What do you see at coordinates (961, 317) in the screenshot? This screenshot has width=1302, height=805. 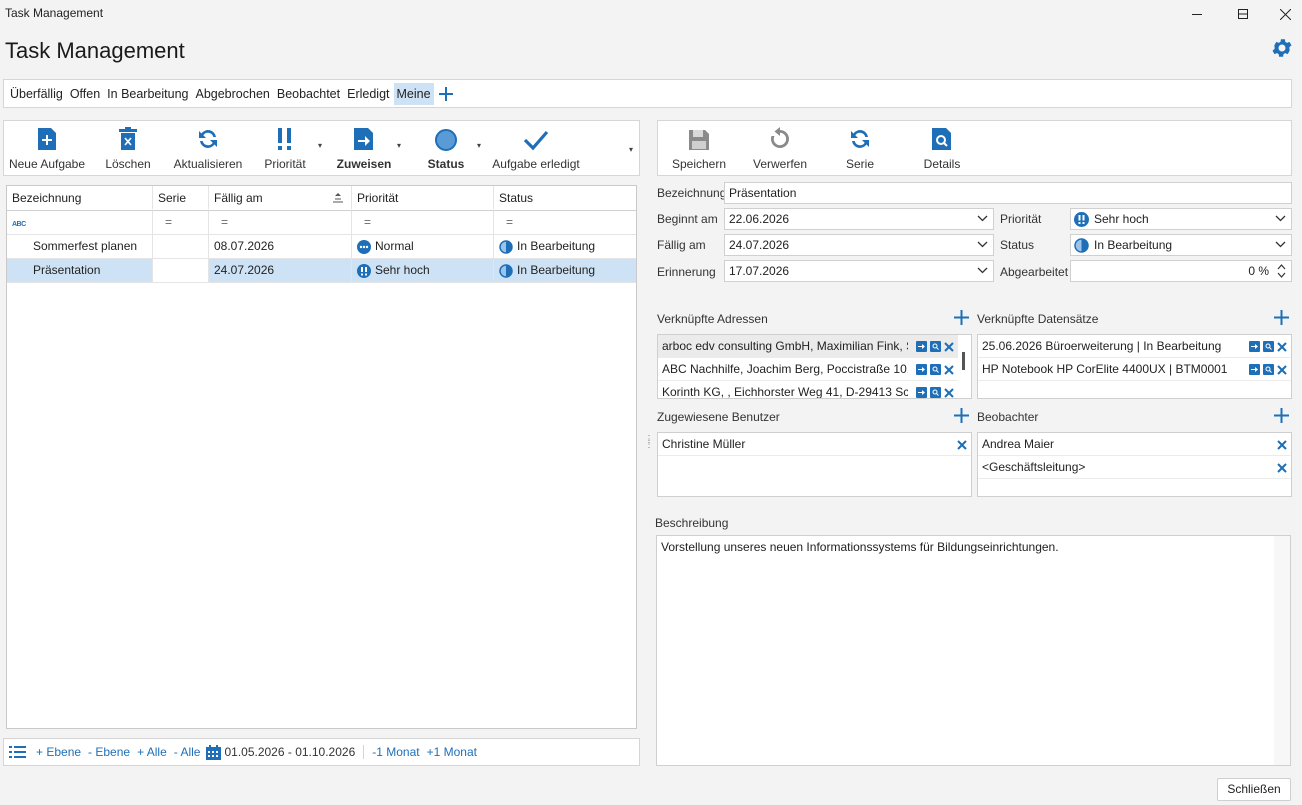 I see `add-address-button` at bounding box center [961, 317].